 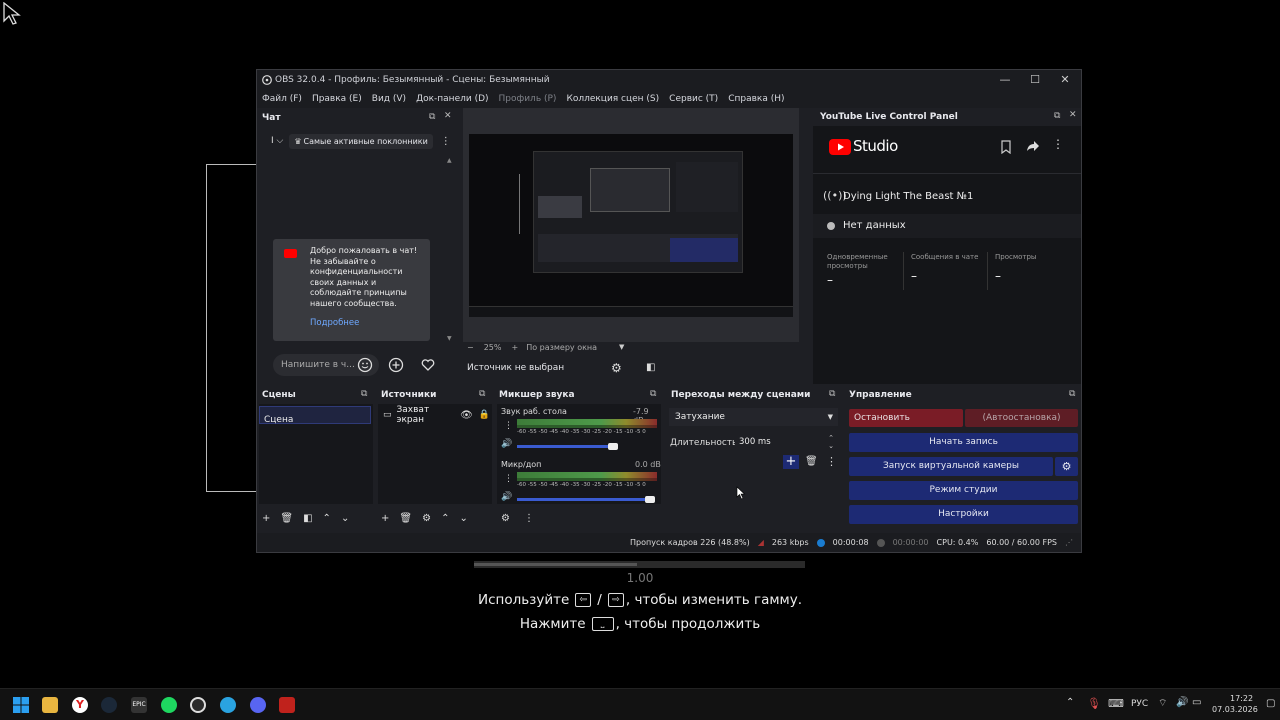 I want to click on menu-help: Справка (H), so click(x=756, y=99).